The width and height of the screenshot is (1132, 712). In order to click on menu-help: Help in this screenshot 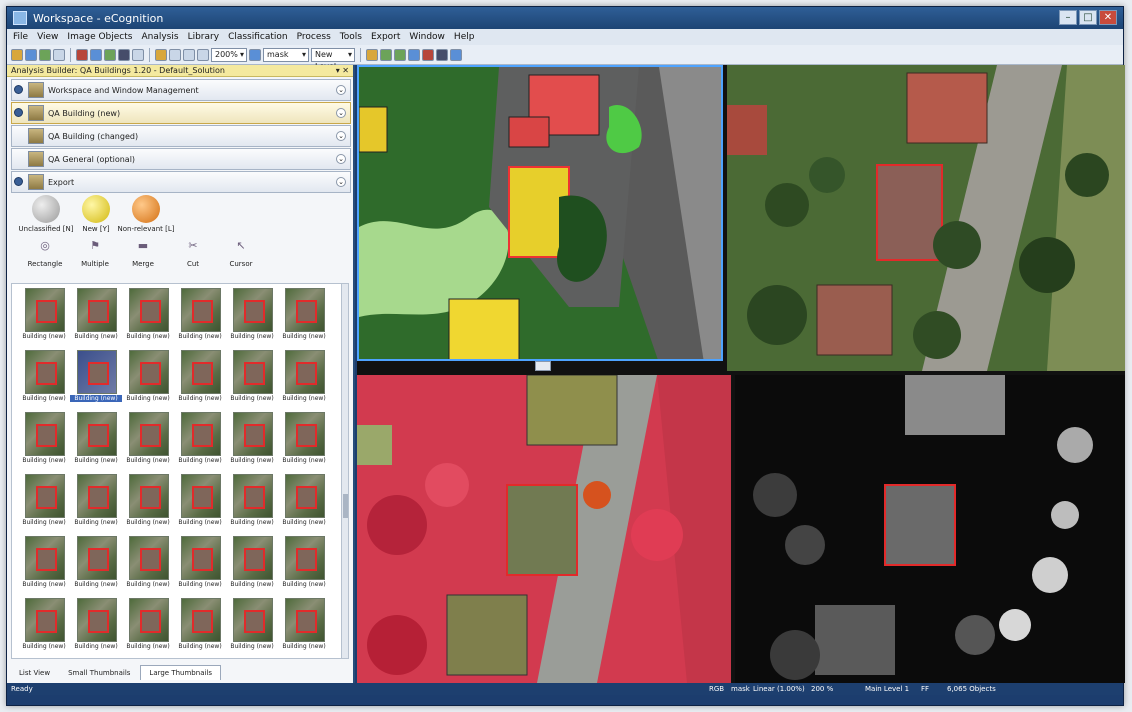, I will do `click(464, 37)`.